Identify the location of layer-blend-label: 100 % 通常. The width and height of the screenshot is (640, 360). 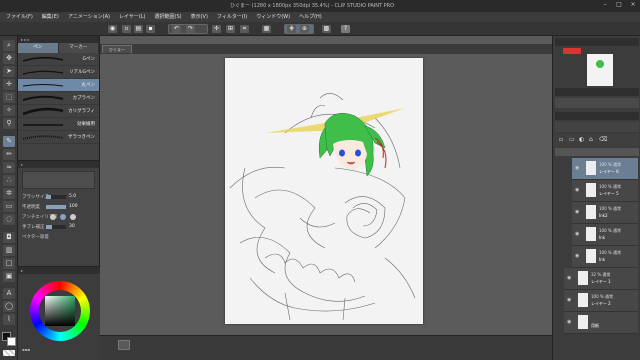
(610, 208).